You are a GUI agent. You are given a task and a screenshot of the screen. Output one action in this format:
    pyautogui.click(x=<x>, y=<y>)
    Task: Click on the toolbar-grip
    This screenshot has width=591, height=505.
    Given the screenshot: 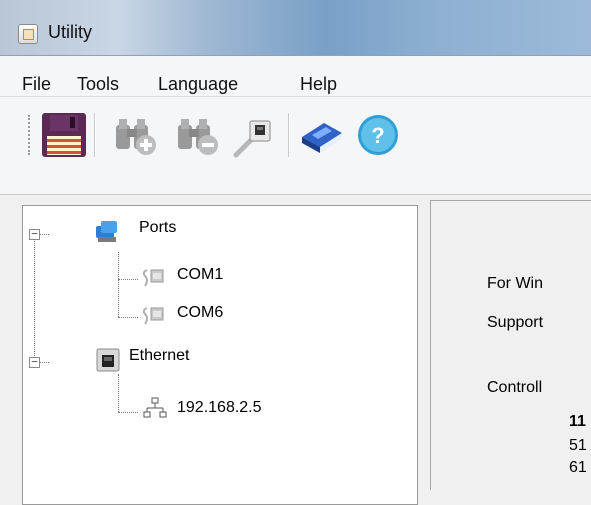 What is the action you would take?
    pyautogui.click(x=31, y=135)
    